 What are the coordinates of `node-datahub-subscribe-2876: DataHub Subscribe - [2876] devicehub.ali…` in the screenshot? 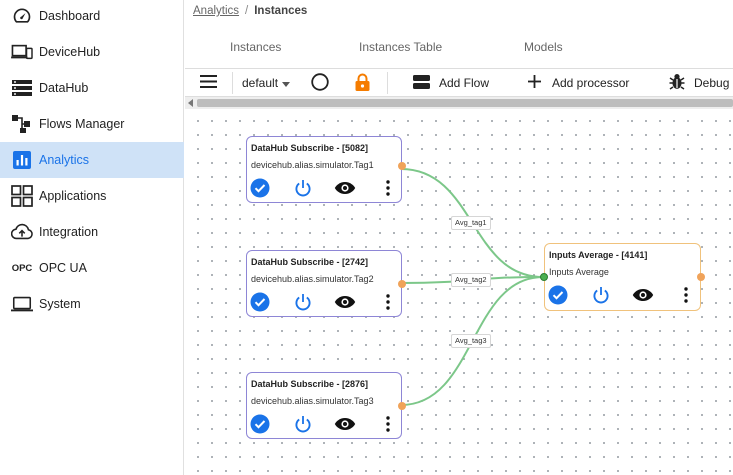 It's located at (326, 405).